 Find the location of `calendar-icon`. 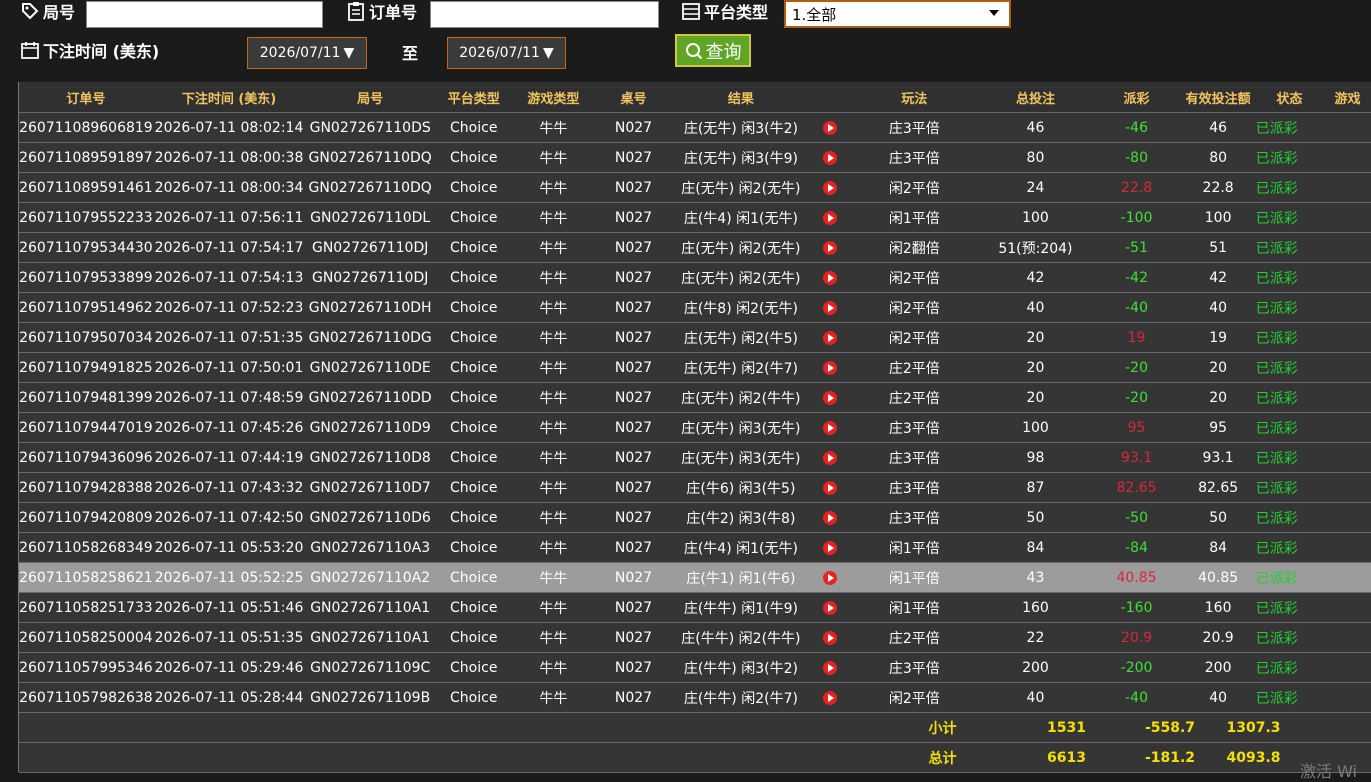

calendar-icon is located at coordinates (30, 50).